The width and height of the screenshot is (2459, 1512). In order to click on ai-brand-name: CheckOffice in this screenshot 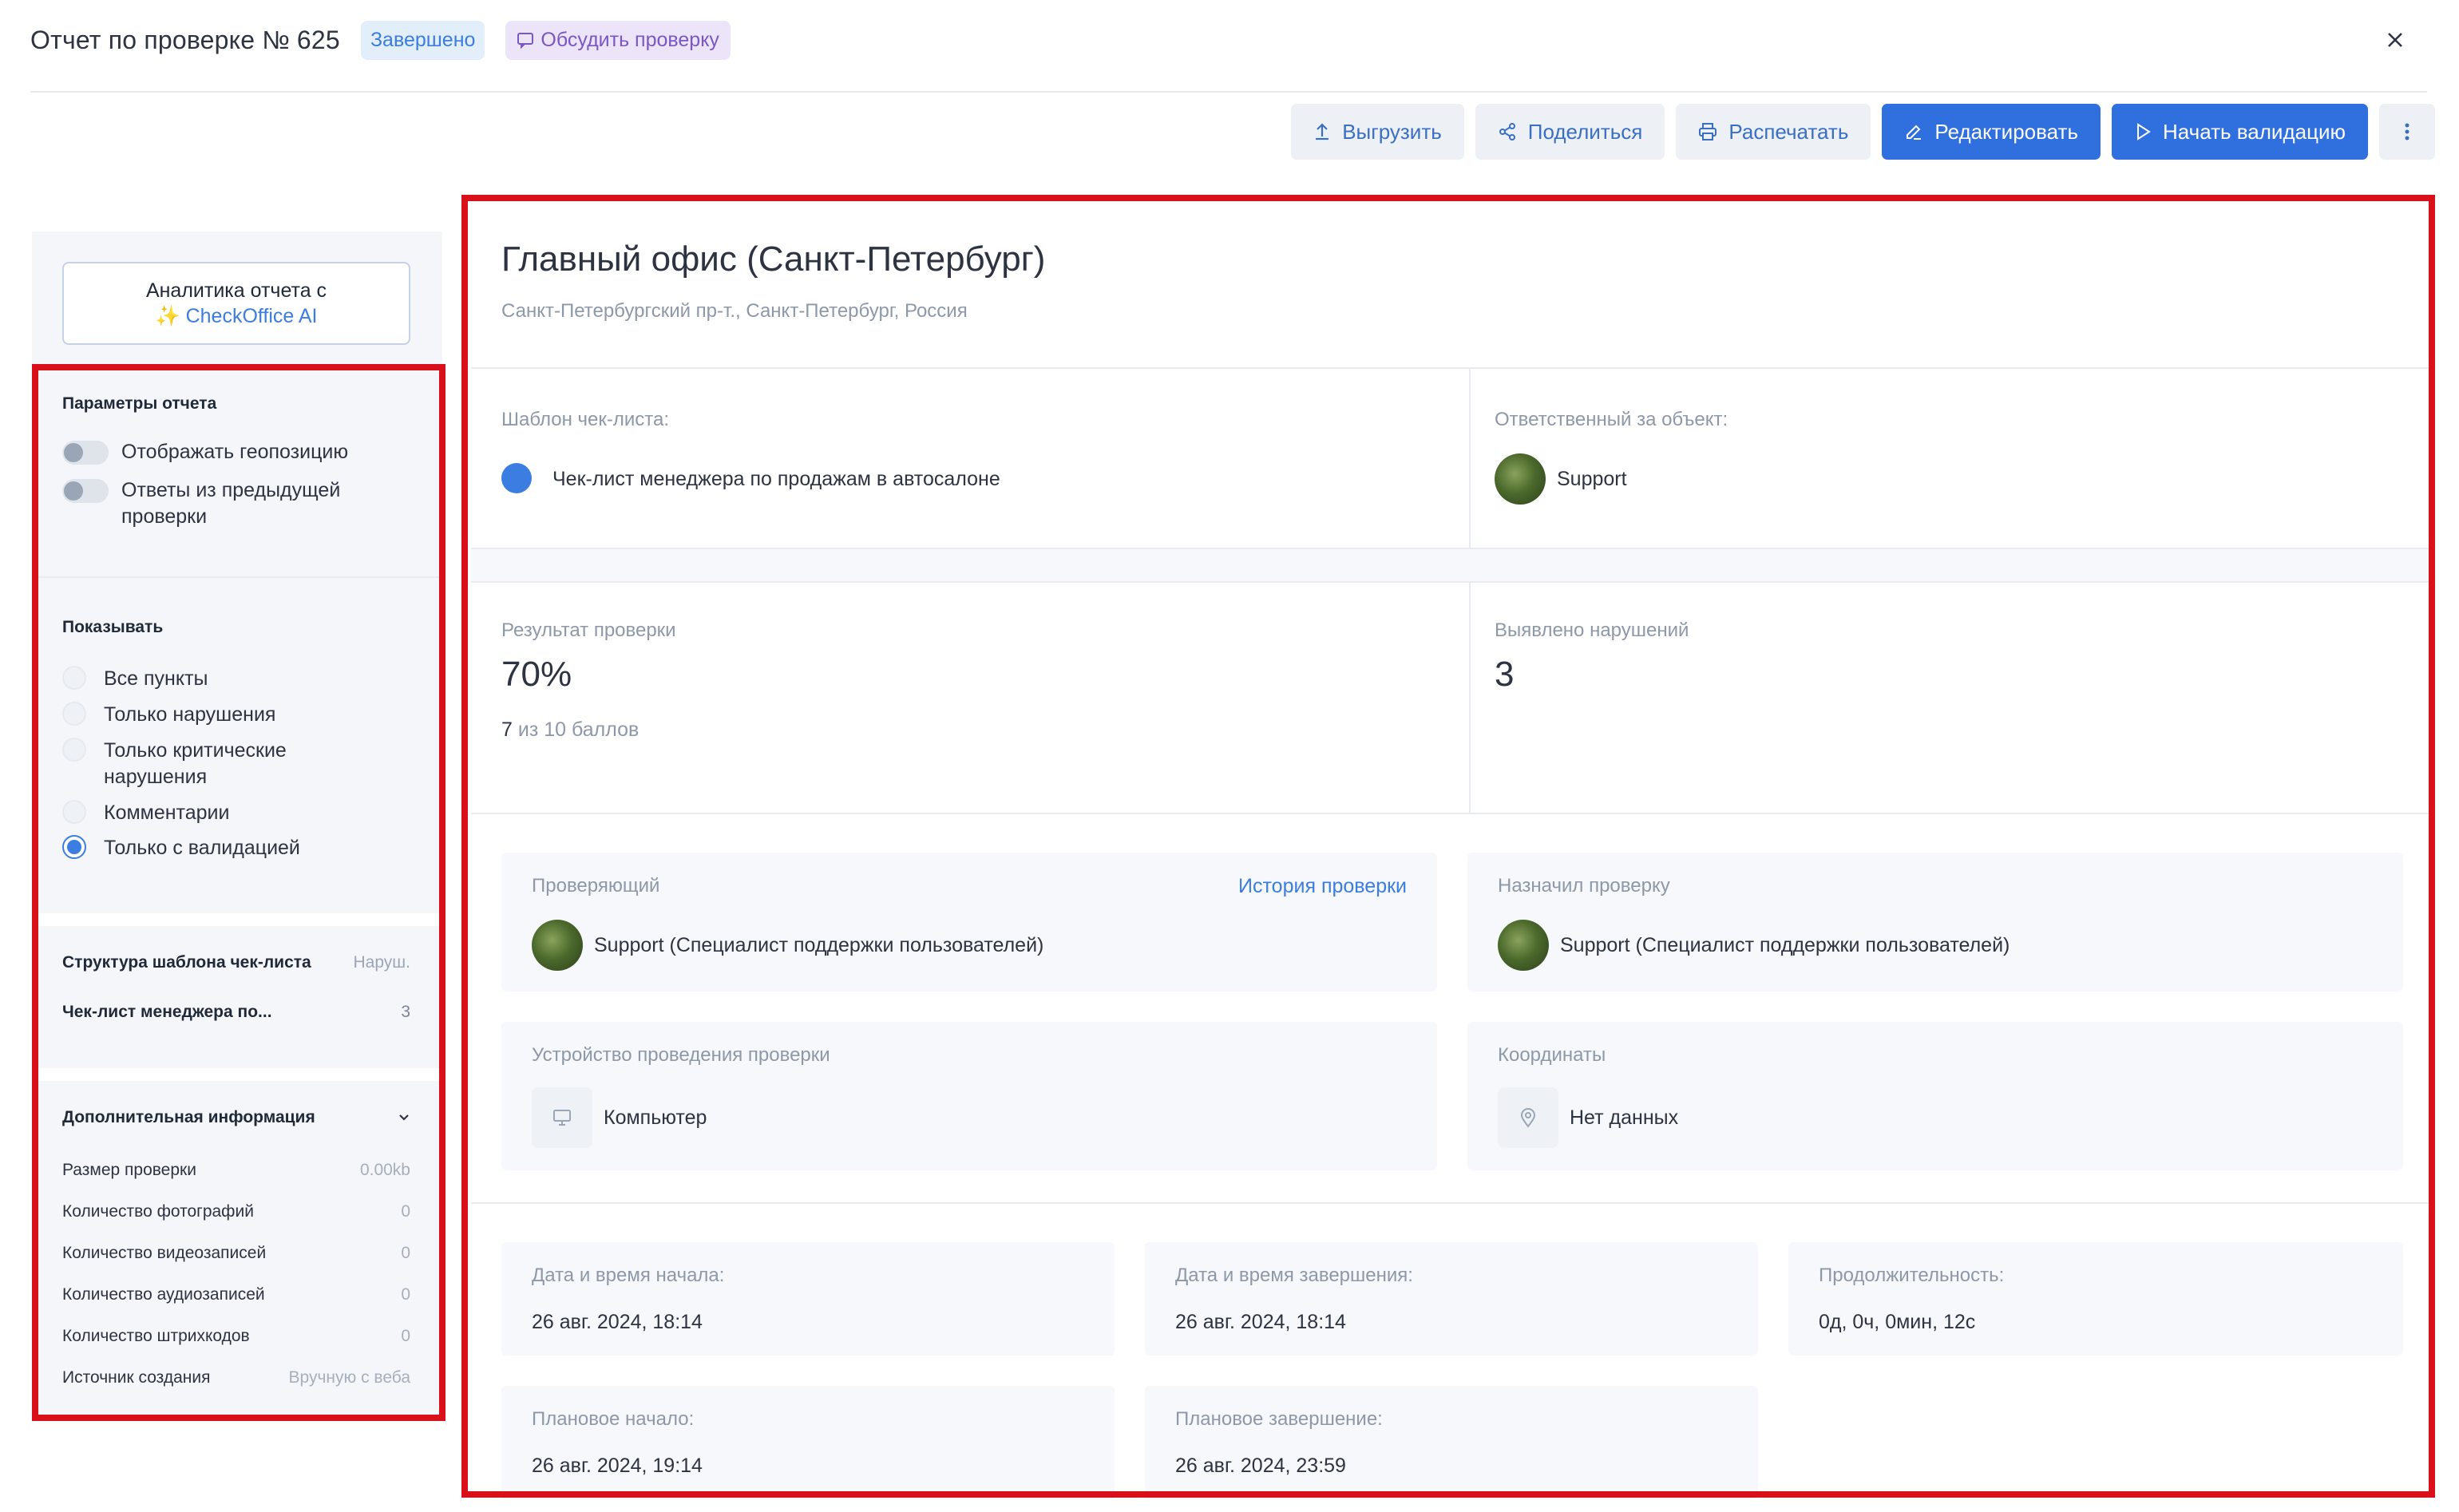, I will do `click(240, 316)`.